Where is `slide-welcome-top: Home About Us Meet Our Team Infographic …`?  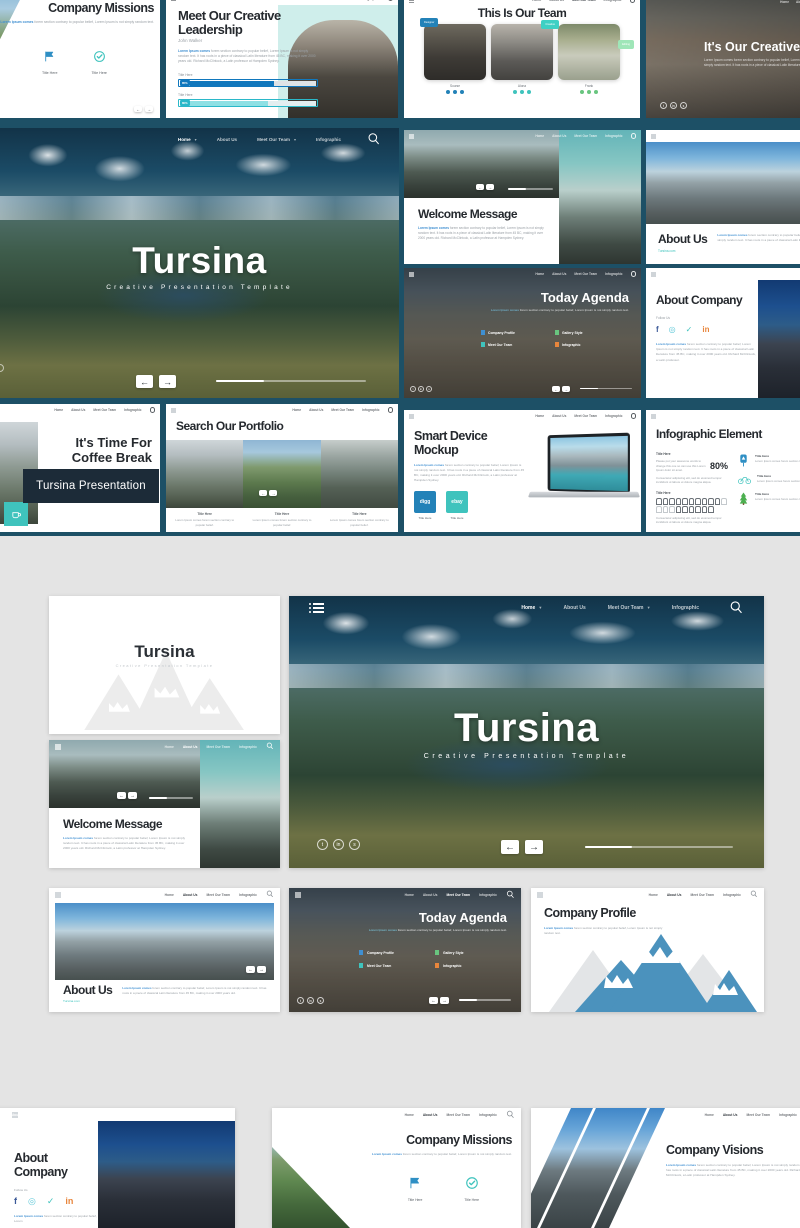 slide-welcome-top: Home About Us Meet Our Team Infographic … is located at coordinates (522, 197).